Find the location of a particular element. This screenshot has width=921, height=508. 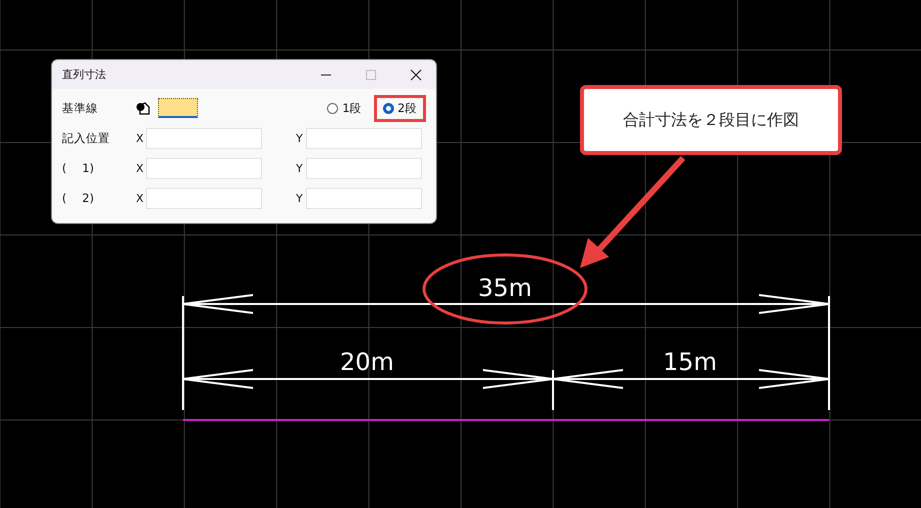

level-radio: 1段 is located at coordinates (344, 108).